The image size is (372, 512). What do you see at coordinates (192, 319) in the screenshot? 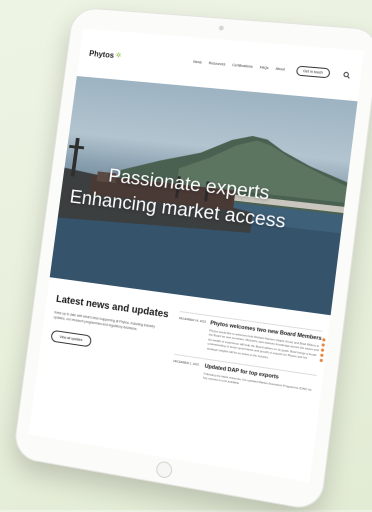
I see `article-date: DECEMBER 14, 2023` at bounding box center [192, 319].